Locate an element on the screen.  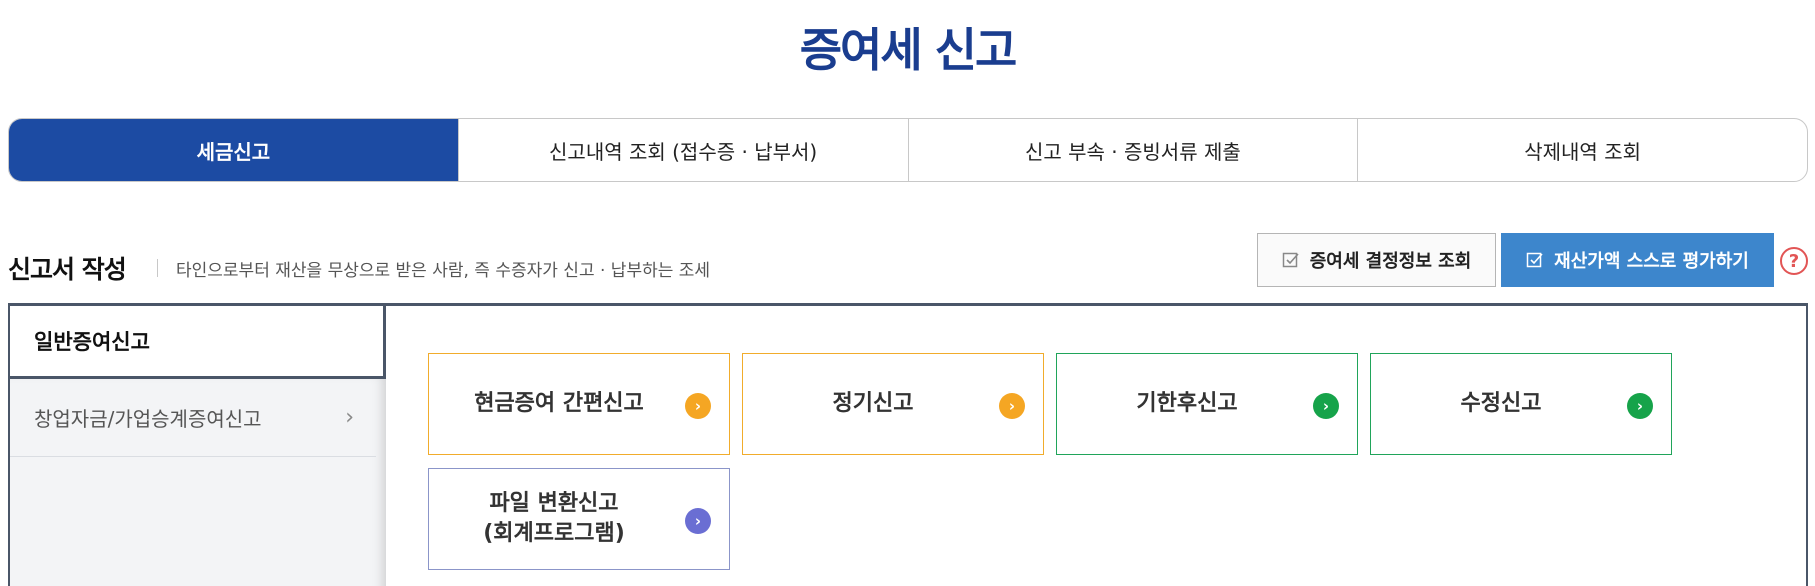
side-item-label: 창업자금/가업승계증여신고 is located at coordinates (148, 419).